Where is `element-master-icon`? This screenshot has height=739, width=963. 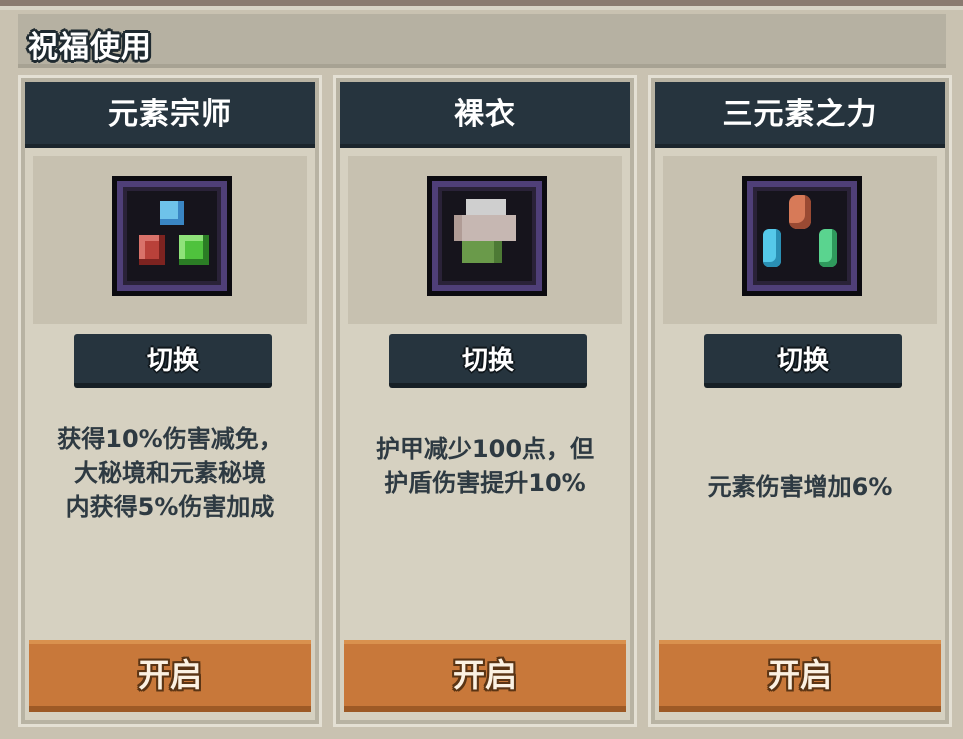
element-master-icon is located at coordinates (172, 236).